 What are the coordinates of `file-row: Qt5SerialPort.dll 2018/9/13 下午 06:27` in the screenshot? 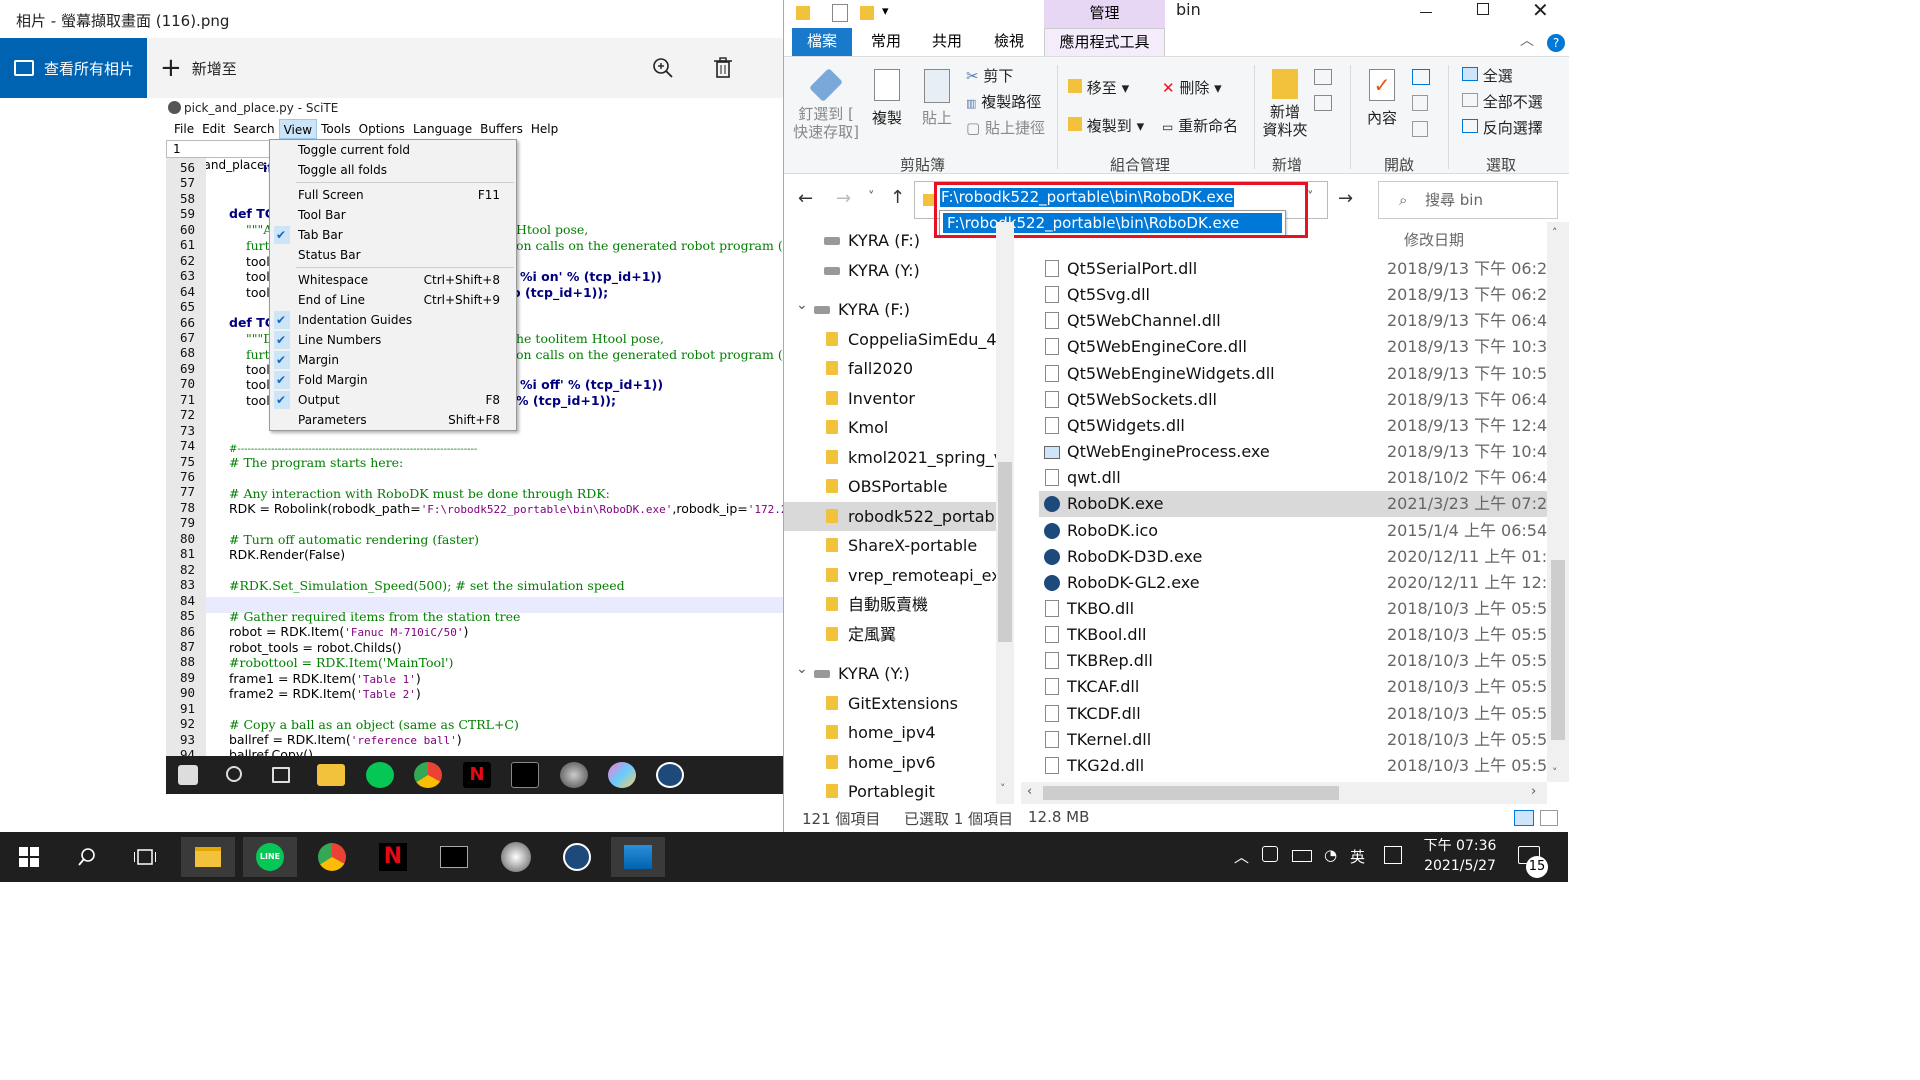 It's located at (1298, 269).